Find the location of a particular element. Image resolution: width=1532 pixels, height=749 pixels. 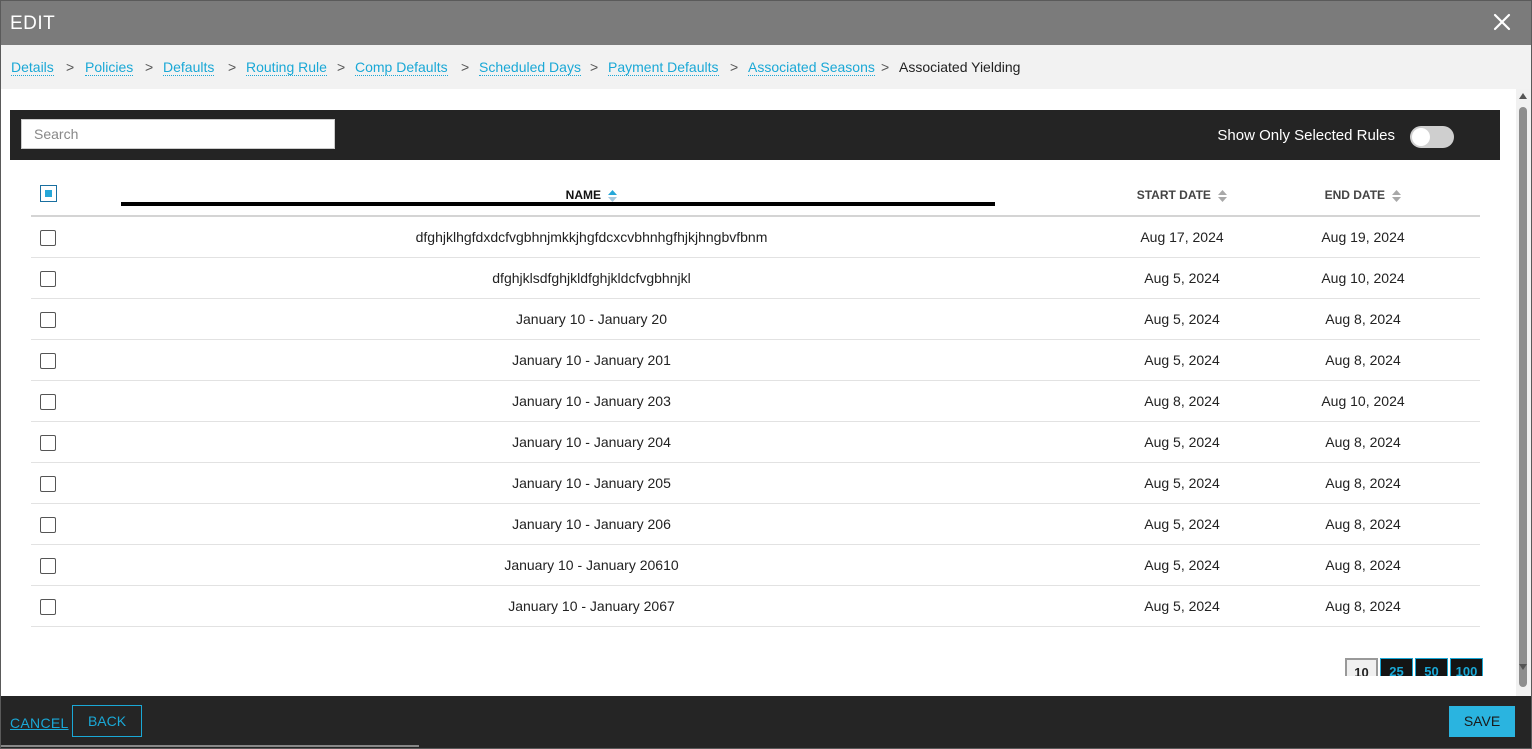

column-header-start-date: START DATE is located at coordinates (1182, 196).